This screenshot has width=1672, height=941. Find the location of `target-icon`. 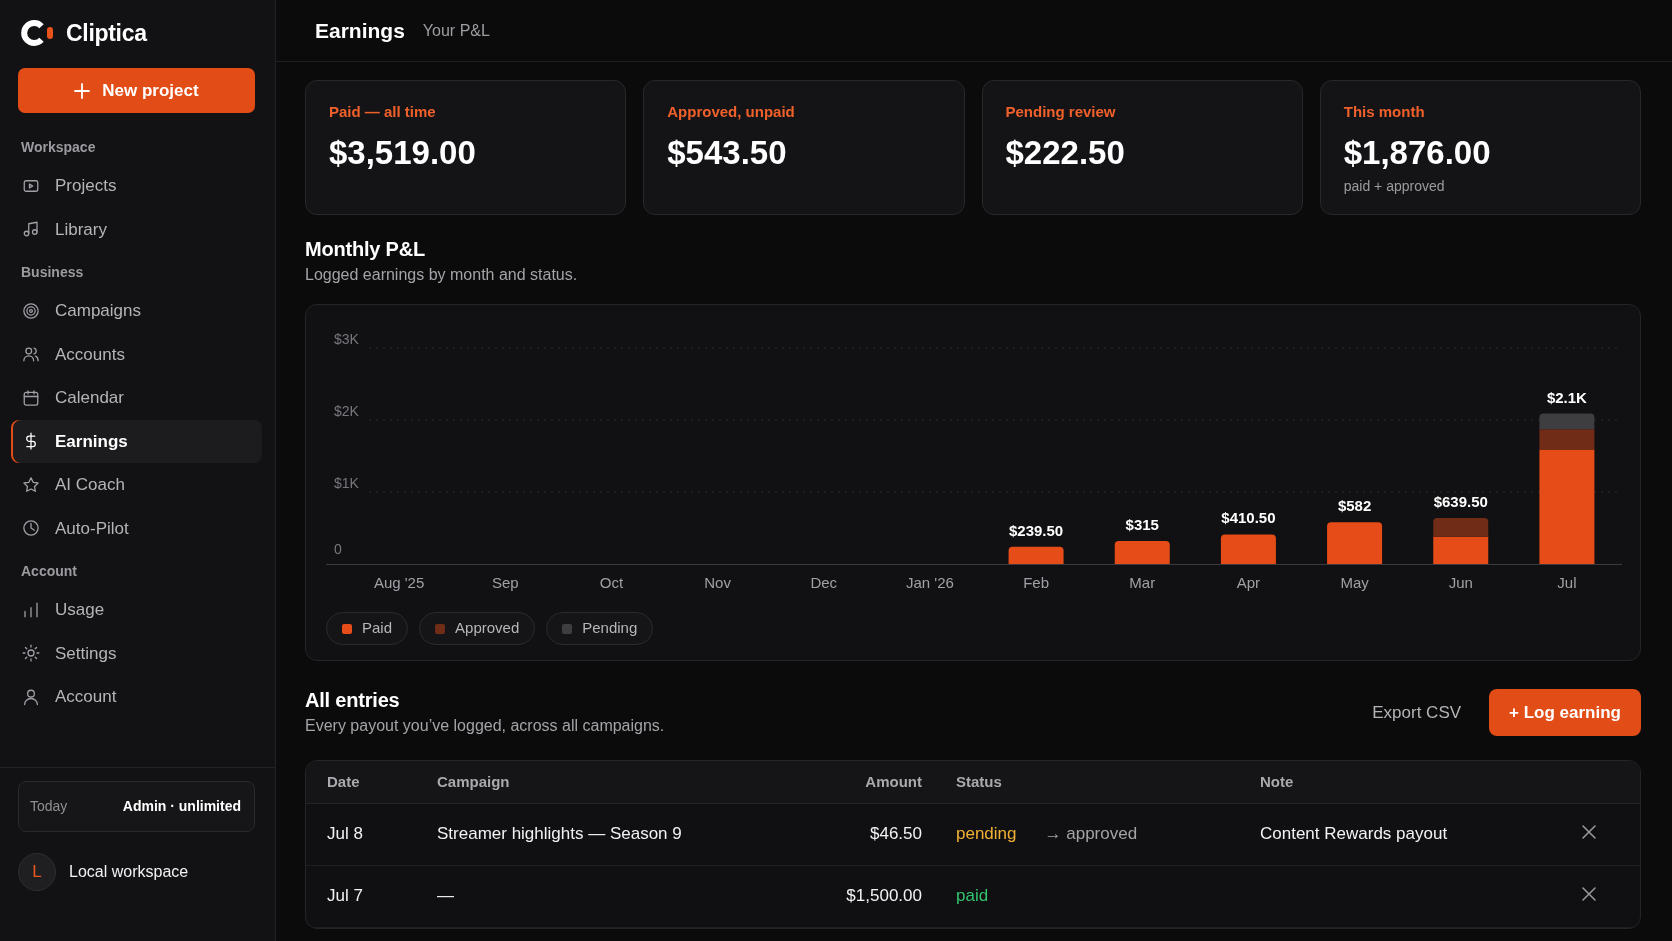

target-icon is located at coordinates (31, 310).